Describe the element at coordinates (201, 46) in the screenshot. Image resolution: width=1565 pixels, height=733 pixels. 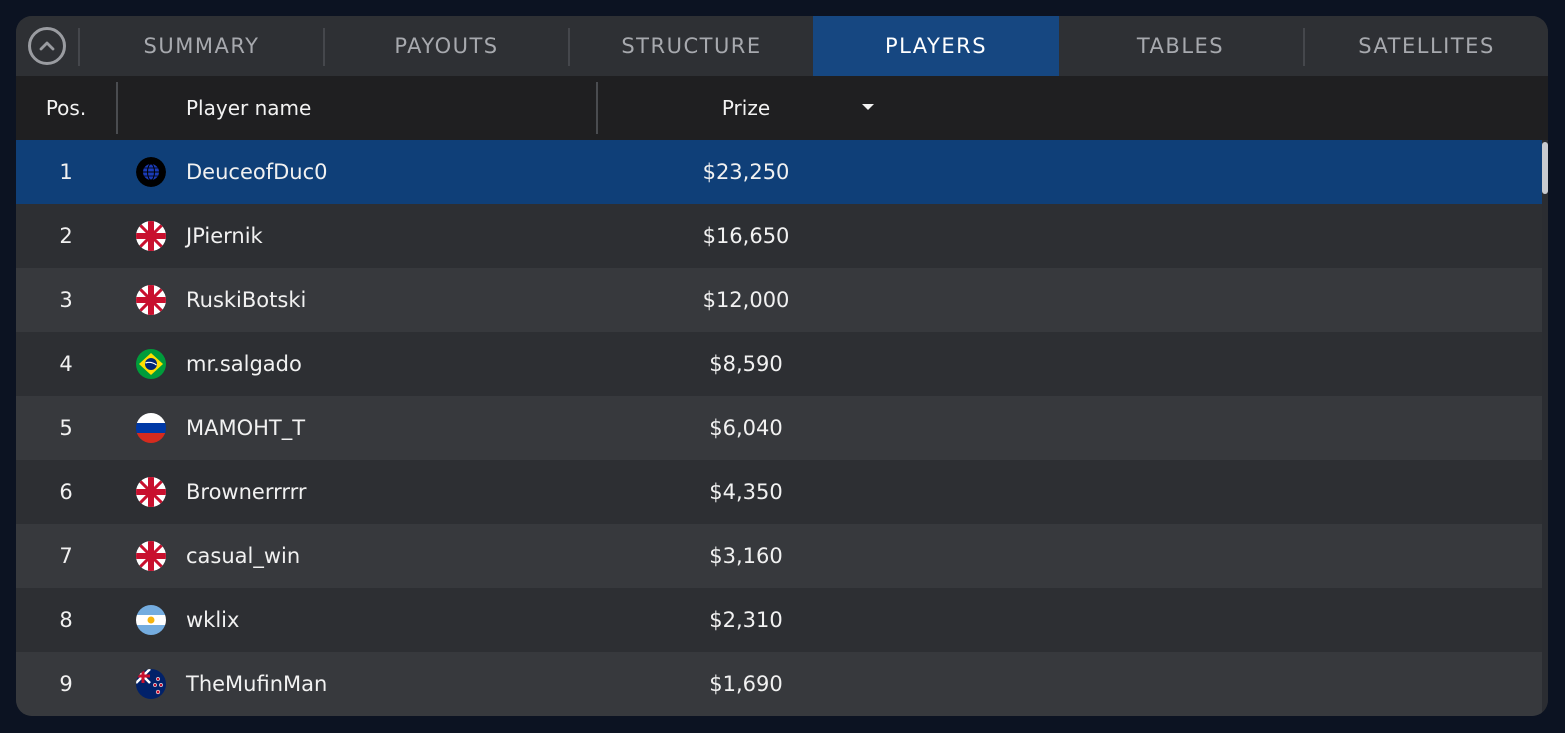
I see `tab-summary: SUMMARY` at that location.